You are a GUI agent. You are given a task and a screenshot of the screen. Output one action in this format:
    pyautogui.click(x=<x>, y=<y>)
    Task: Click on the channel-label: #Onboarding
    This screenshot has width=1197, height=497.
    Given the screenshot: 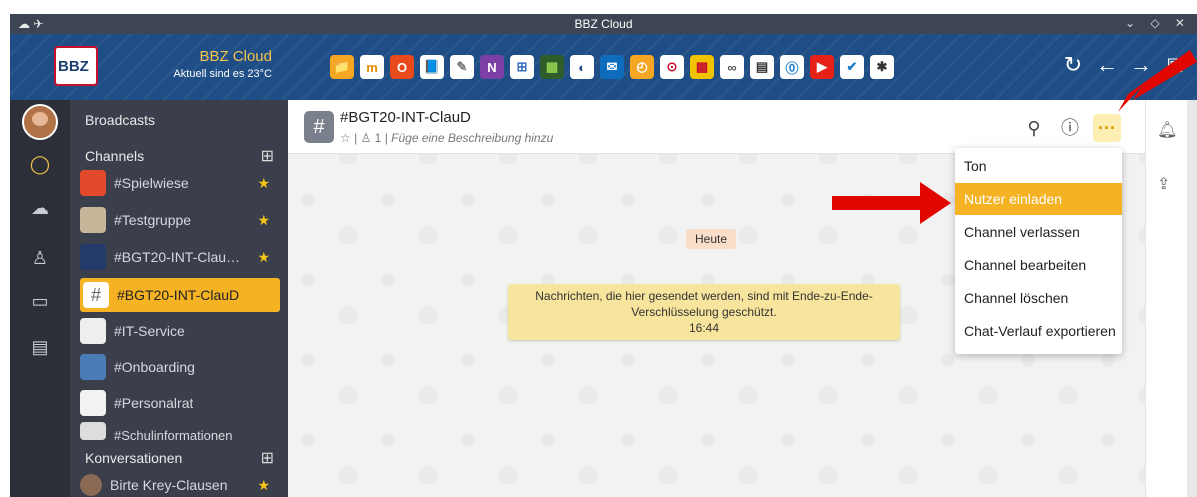 What is the action you would take?
    pyautogui.click(x=154, y=367)
    